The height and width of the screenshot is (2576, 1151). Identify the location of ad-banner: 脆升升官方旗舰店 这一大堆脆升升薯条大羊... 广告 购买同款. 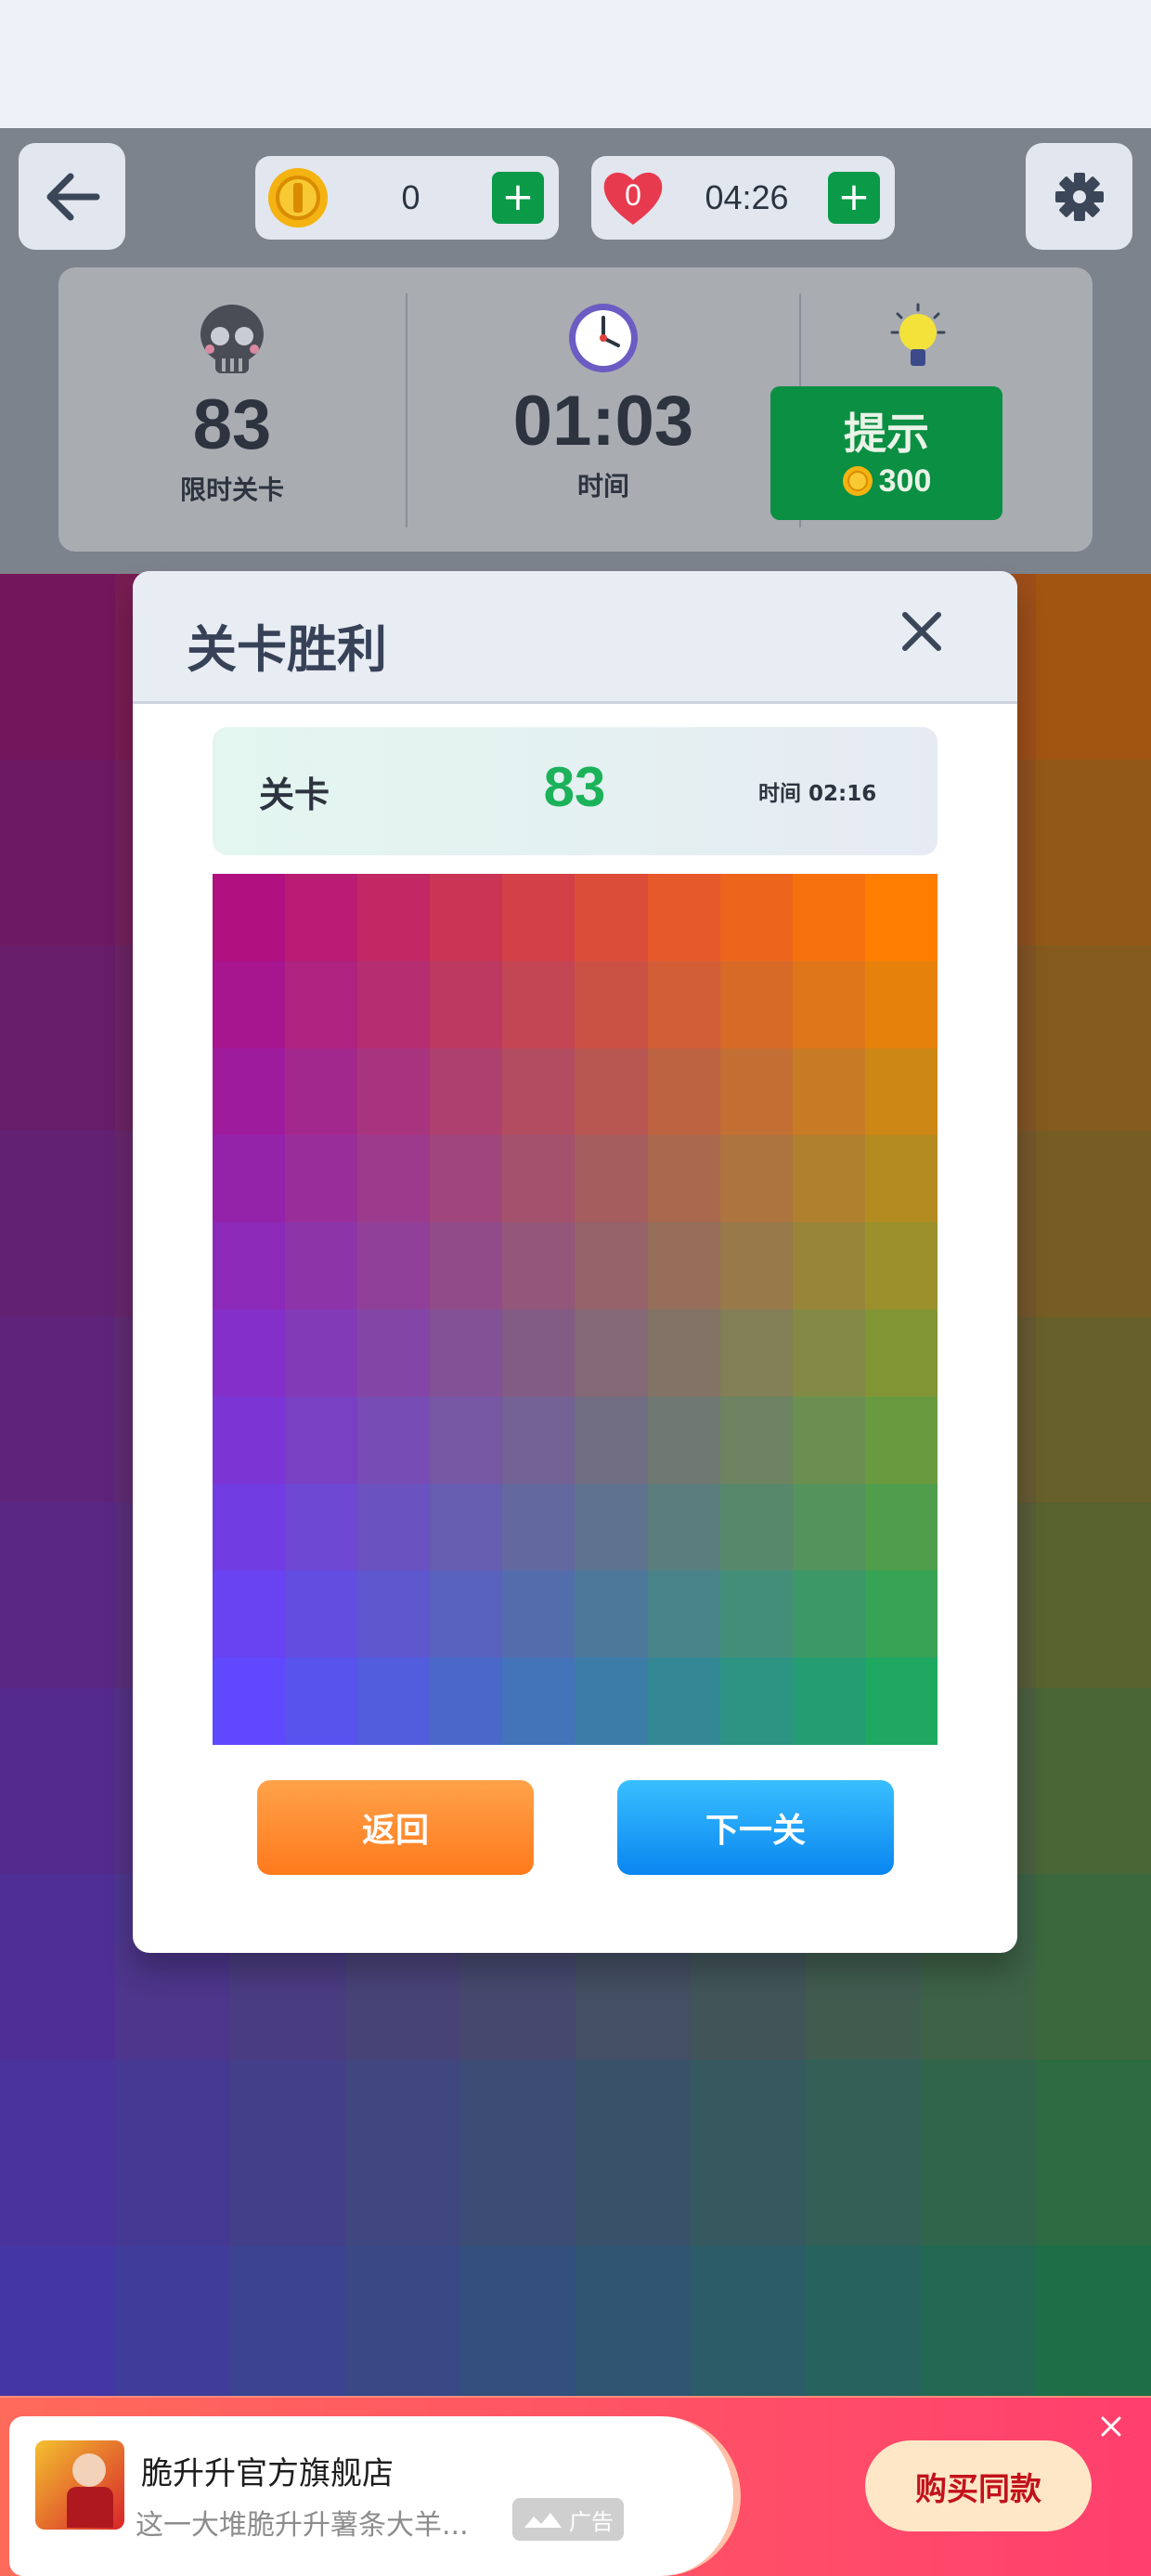
(575, 2486).